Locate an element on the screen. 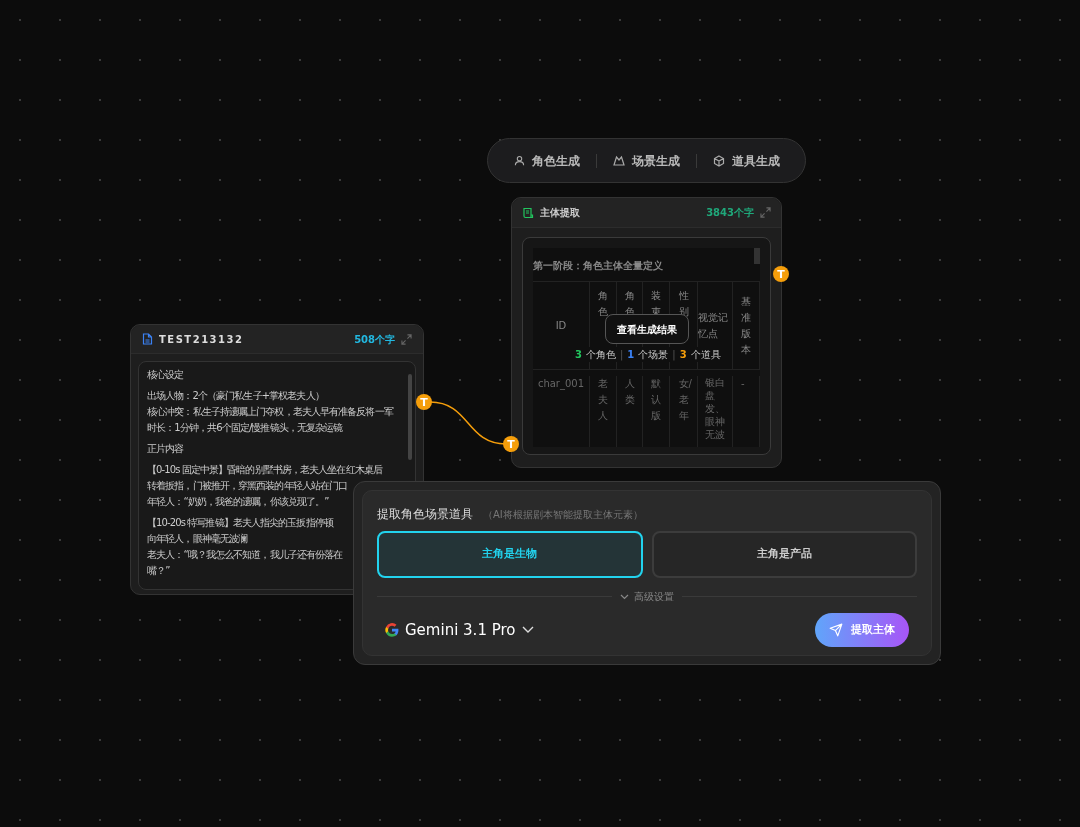  stat-label: 个角色 is located at coordinates (600, 355).